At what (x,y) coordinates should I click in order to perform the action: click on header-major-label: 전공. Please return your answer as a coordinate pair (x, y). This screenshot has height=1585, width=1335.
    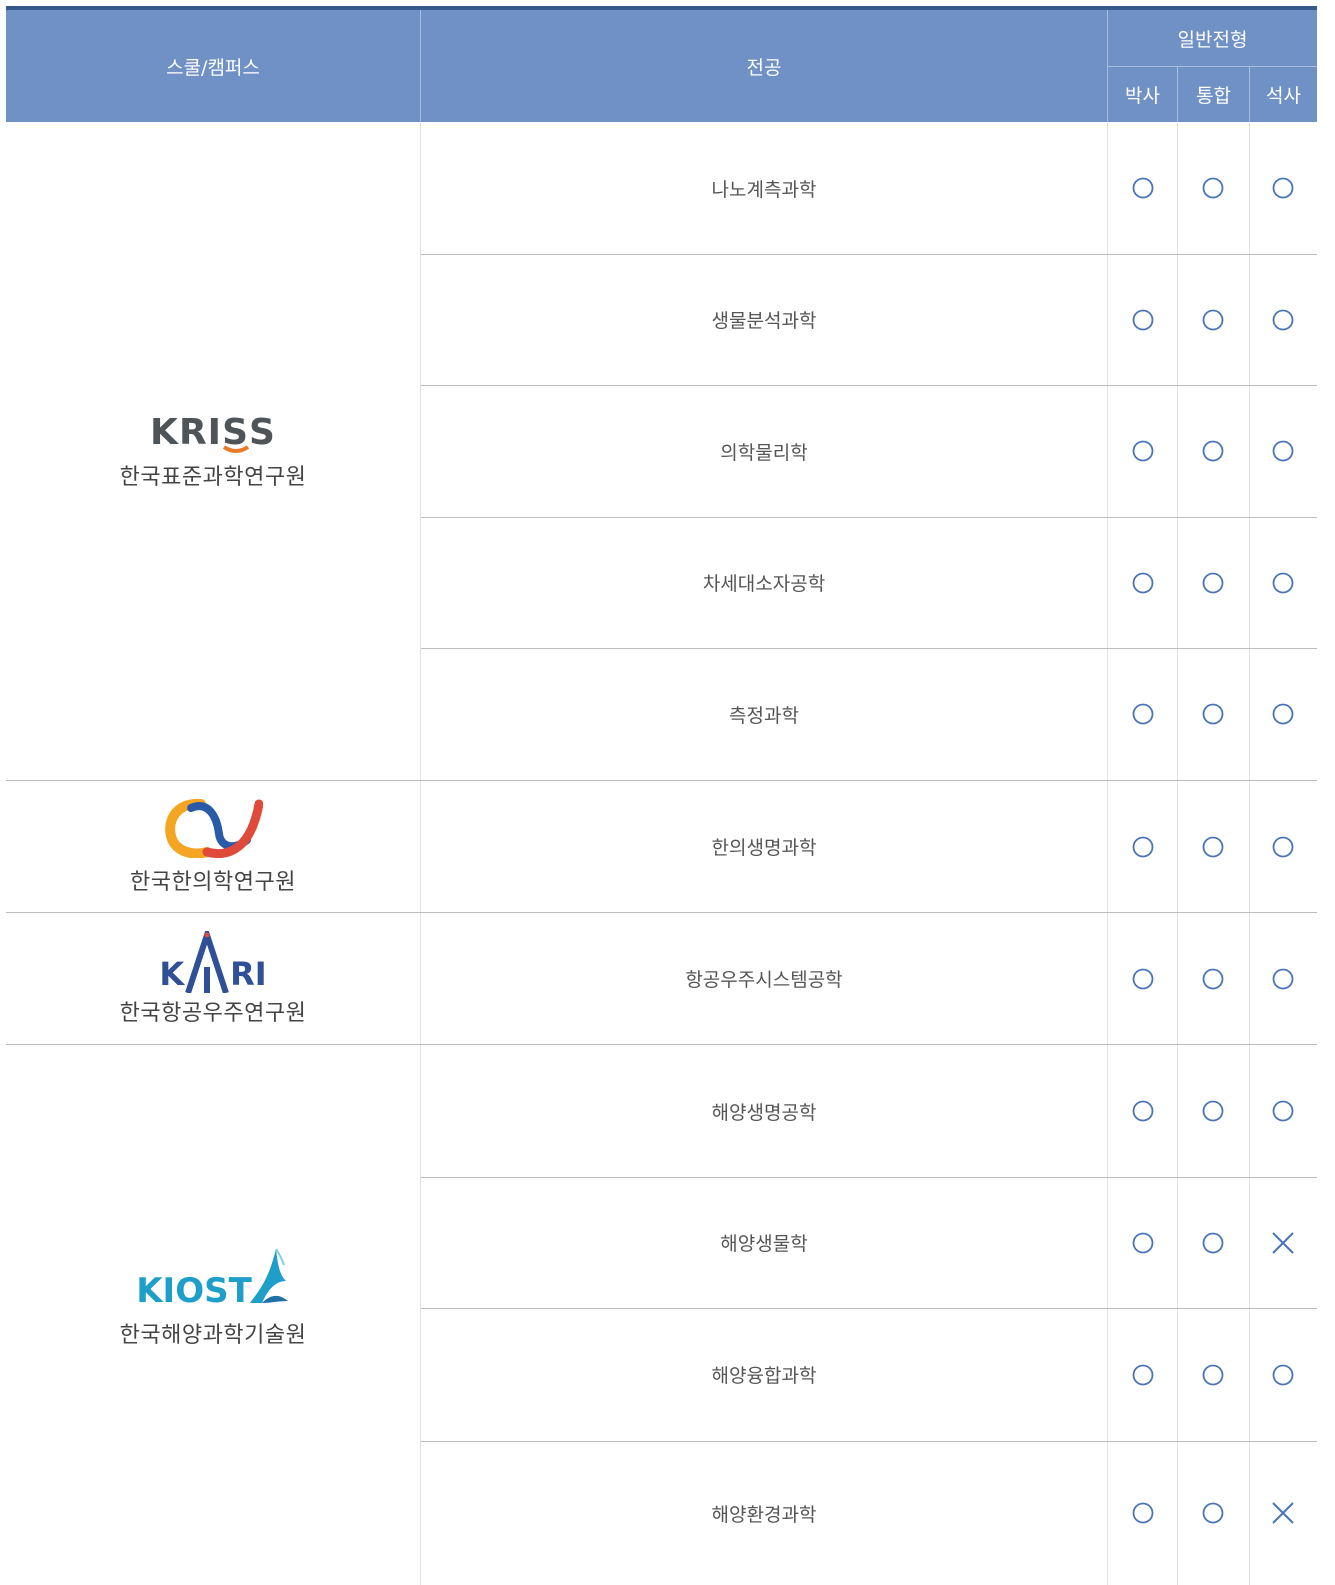
    Looking at the image, I should click on (764, 67).